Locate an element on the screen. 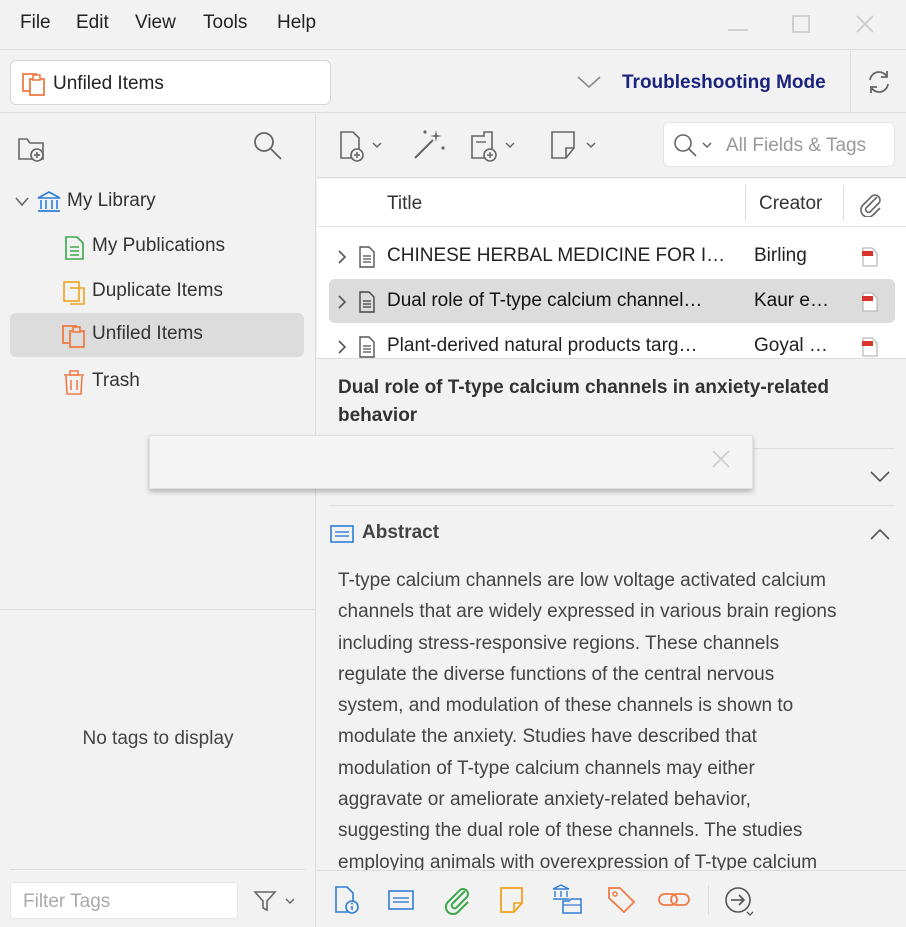  attachment-column-icon is located at coordinates (870, 204).